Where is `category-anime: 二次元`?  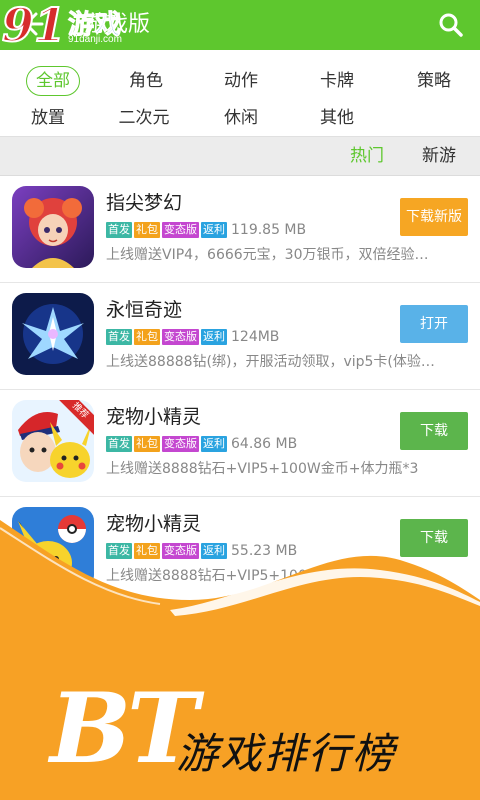 category-anime: 二次元 is located at coordinates (144, 118).